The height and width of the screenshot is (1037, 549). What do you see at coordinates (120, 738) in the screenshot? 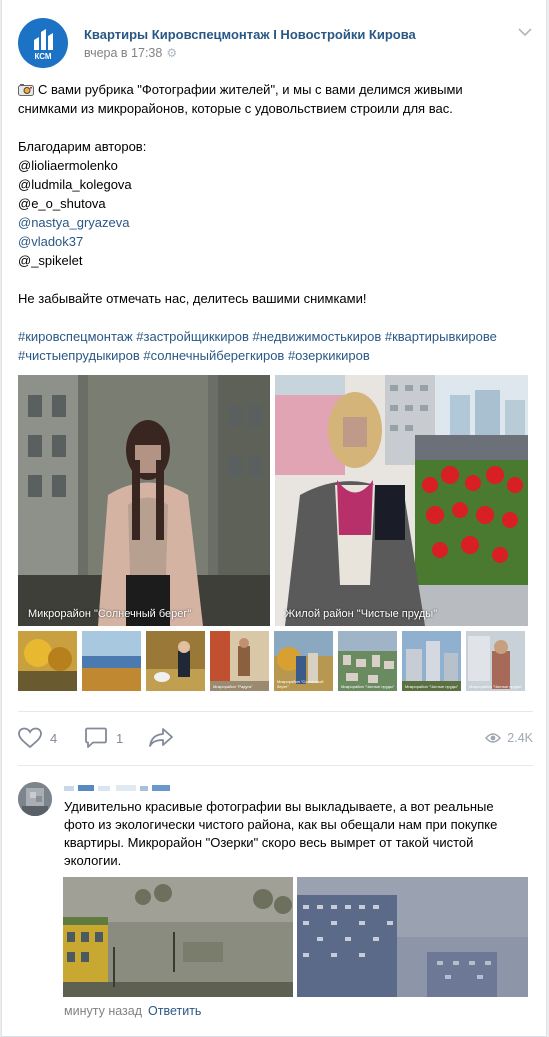
I see `comment-count: 1` at bounding box center [120, 738].